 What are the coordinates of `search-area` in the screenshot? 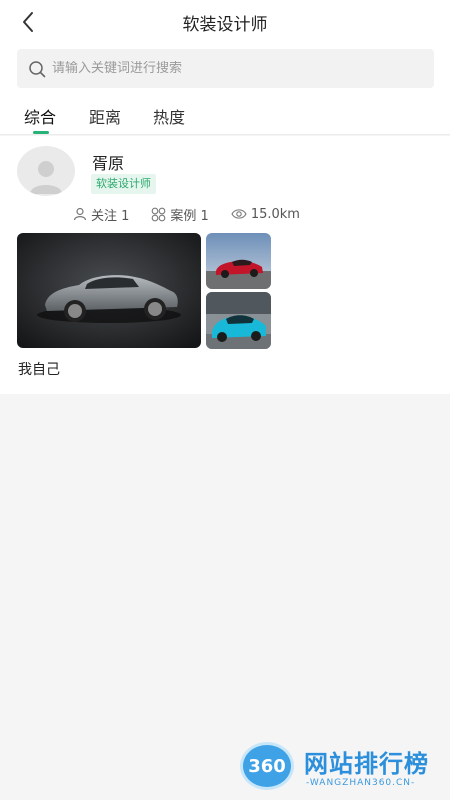 It's located at (225, 69).